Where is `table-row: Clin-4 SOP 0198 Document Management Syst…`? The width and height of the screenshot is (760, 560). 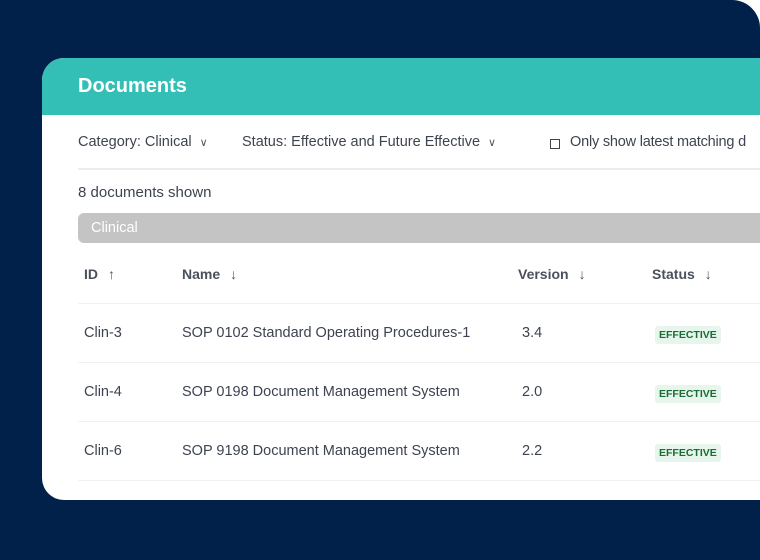
table-row: Clin-4 SOP 0198 Document Management Syst… is located at coordinates (419, 392).